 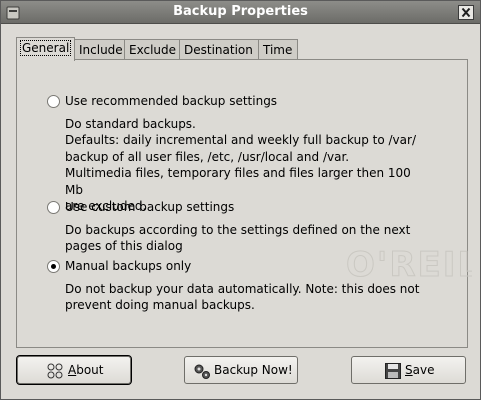 I want to click on tab-time-label: Time, so click(x=278, y=50).